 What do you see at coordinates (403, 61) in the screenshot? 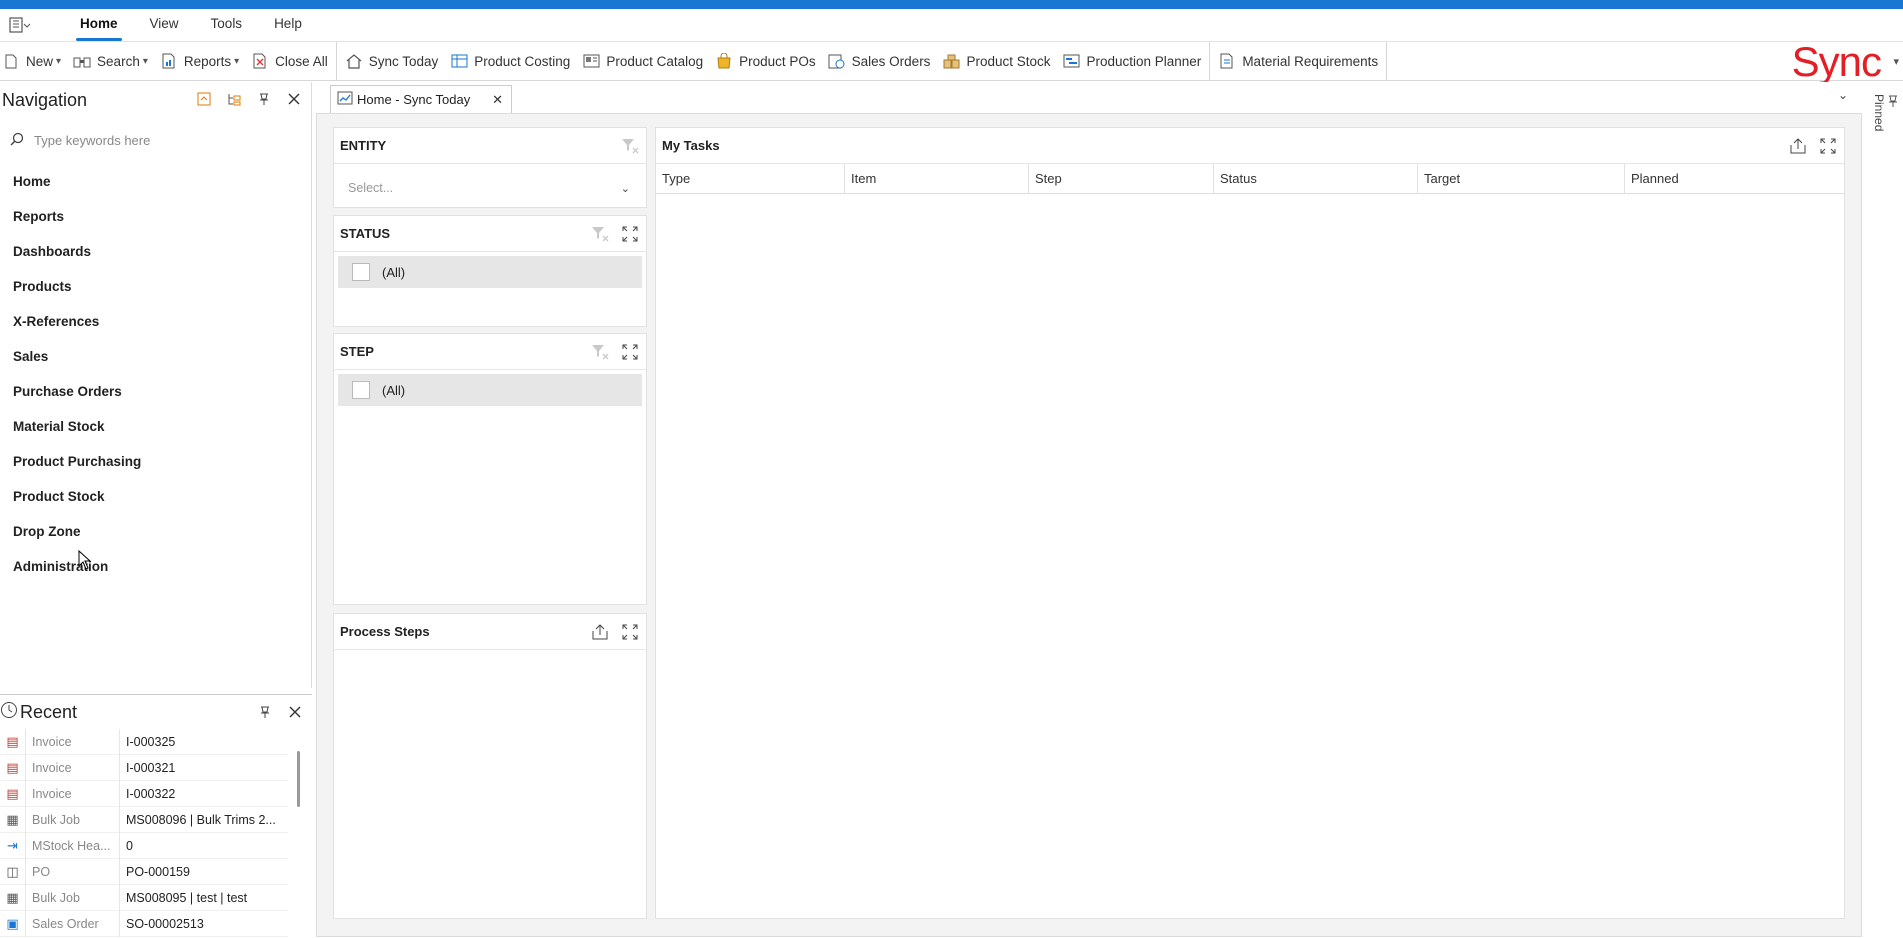
I see `sync-today-label: Sync Today` at bounding box center [403, 61].